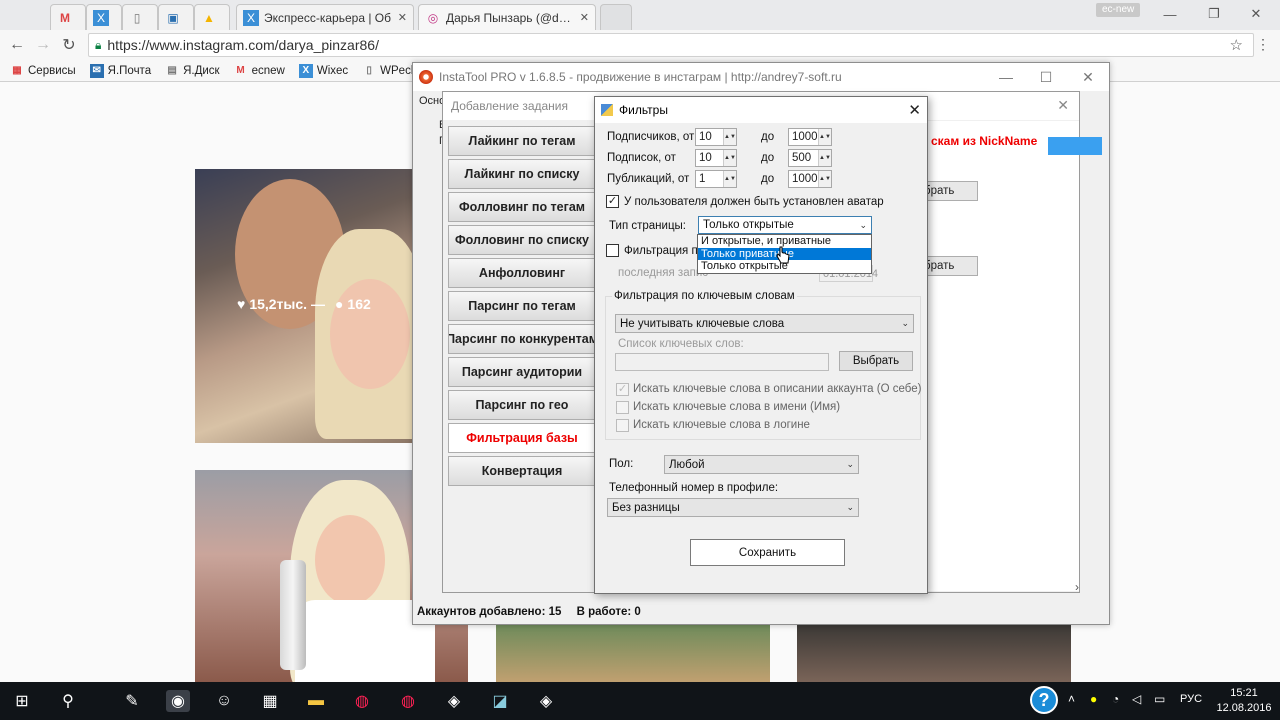  I want to click on posts-from-input: 1 ▲▼, so click(716, 179).